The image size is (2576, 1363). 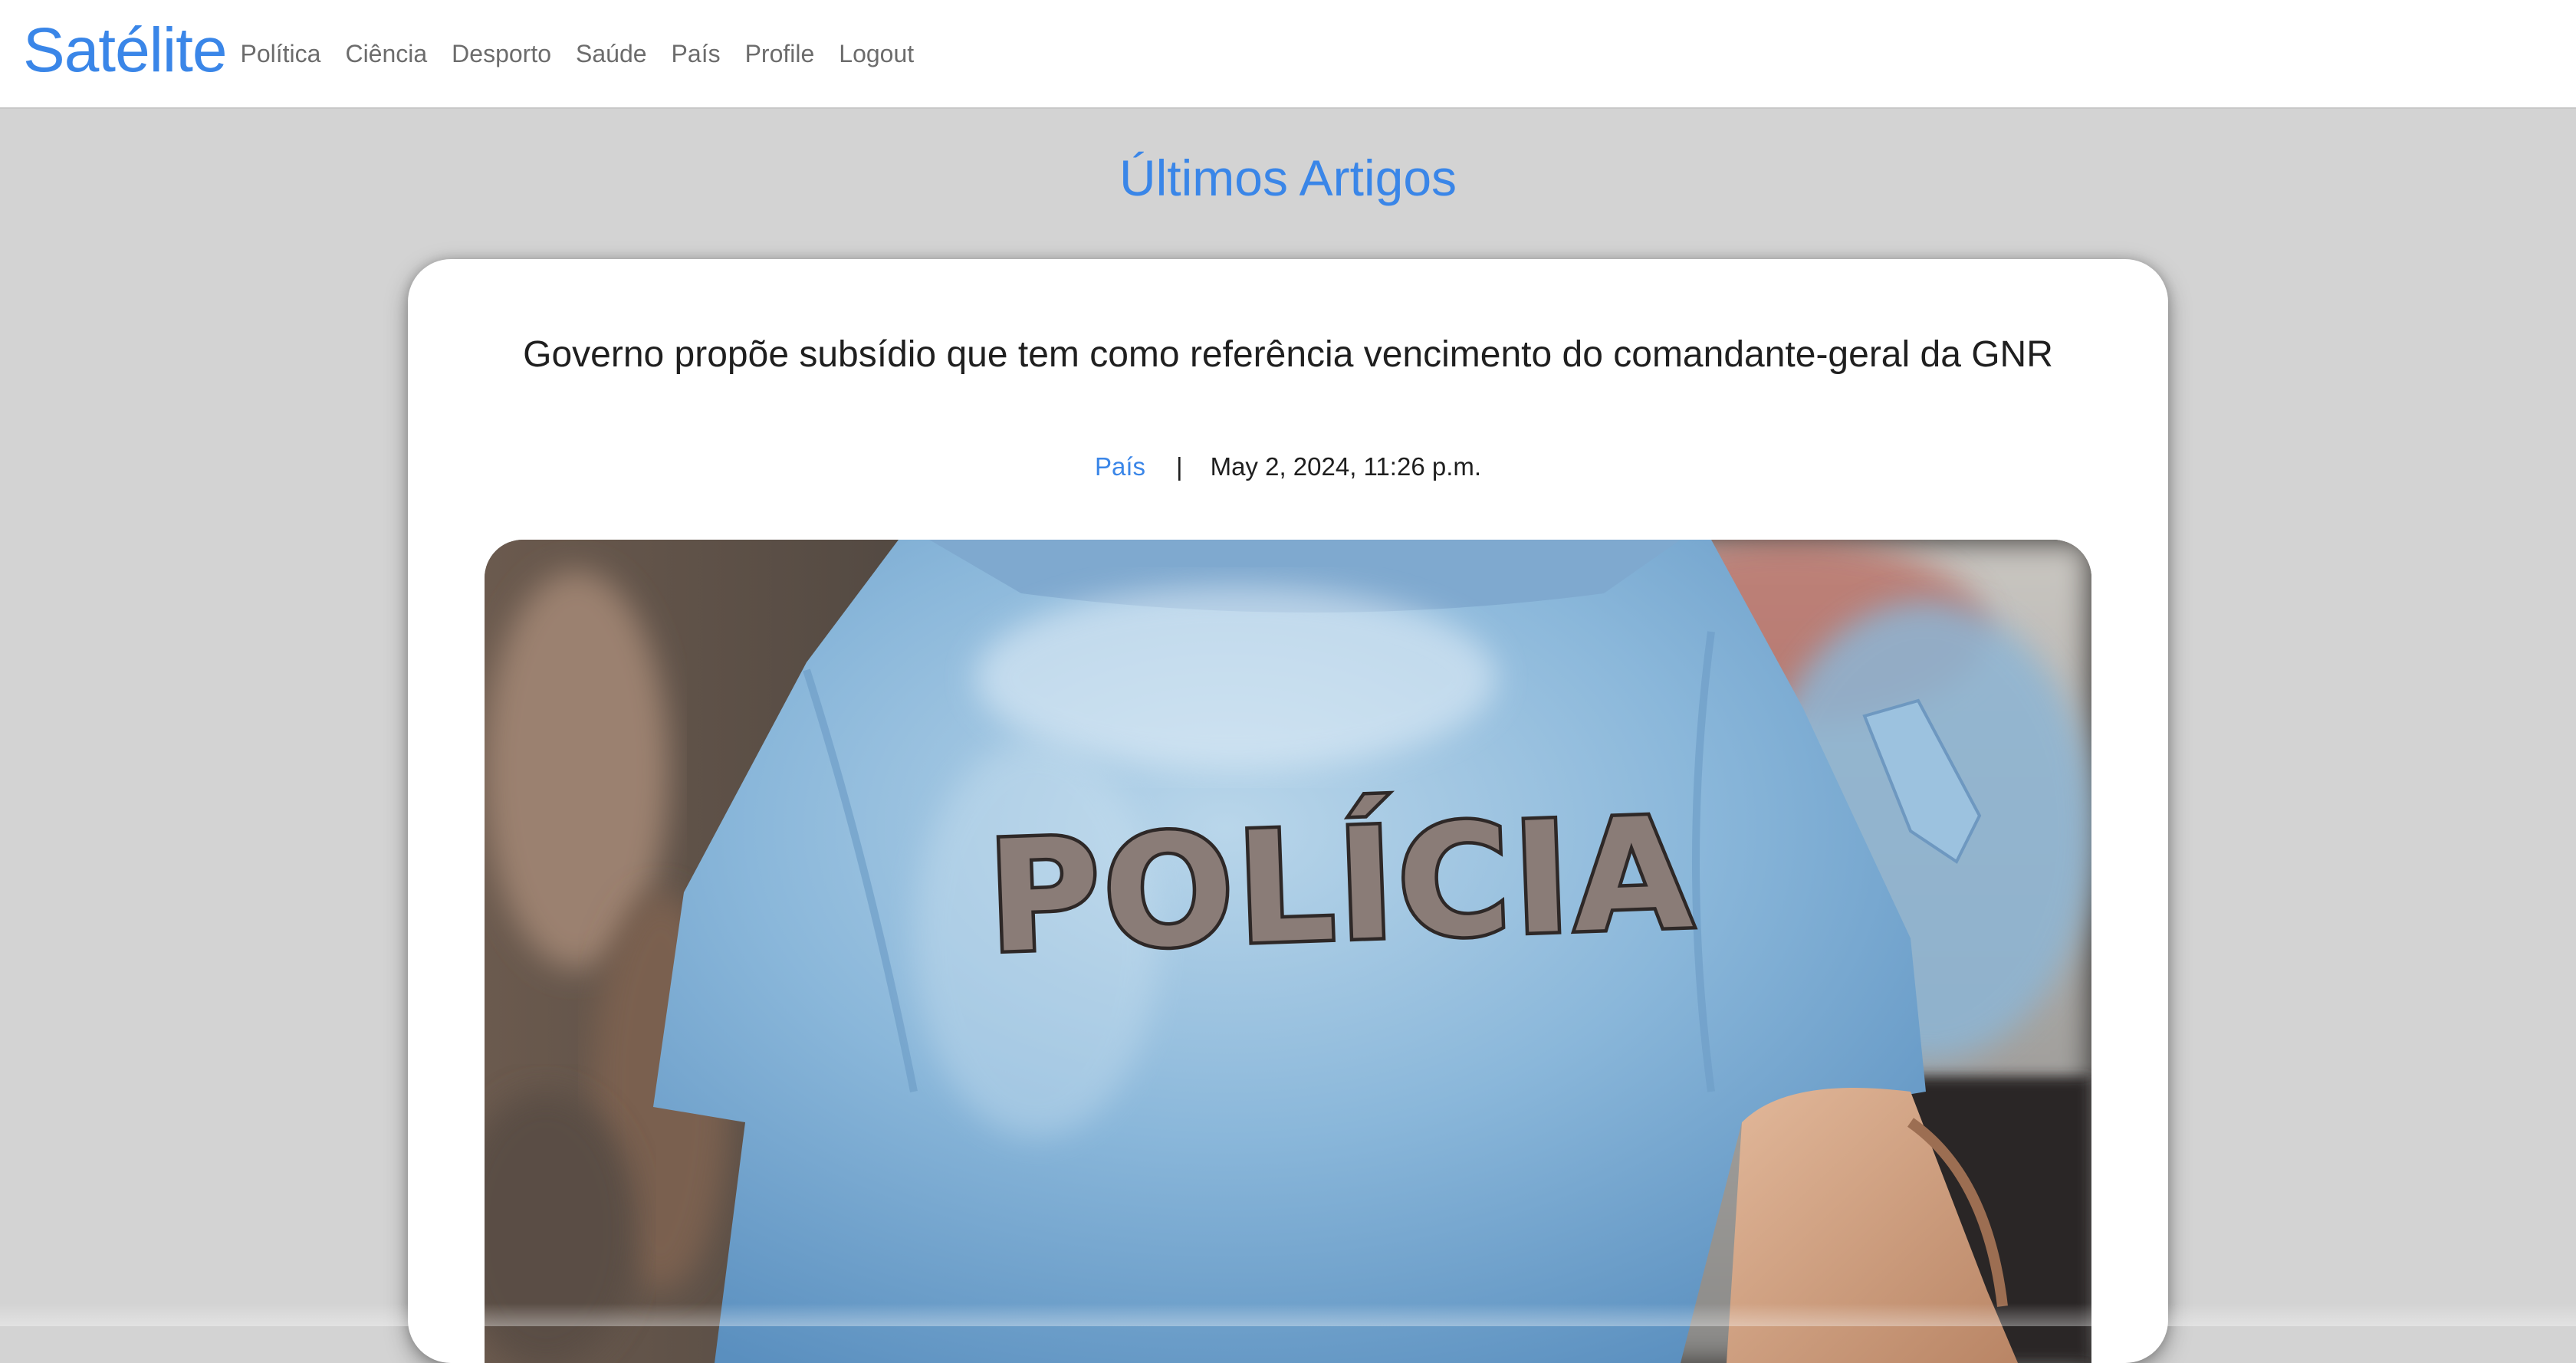 What do you see at coordinates (877, 54) in the screenshot?
I see `nav-link-logout: Logout` at bounding box center [877, 54].